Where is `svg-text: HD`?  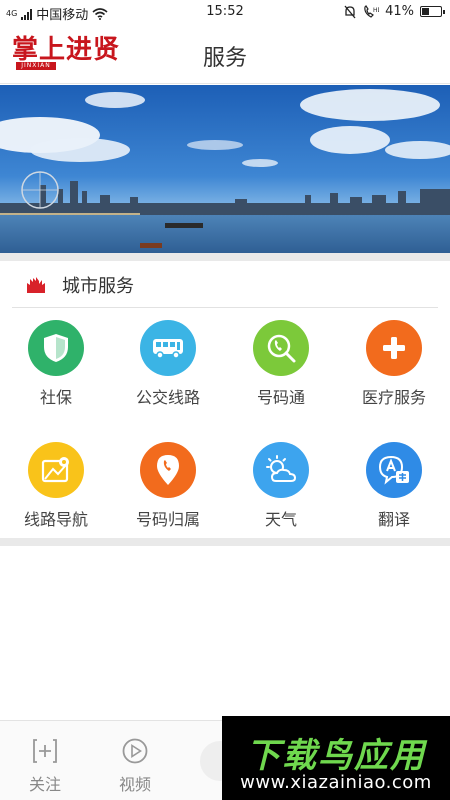
svg-text: HD is located at coordinates (376, 10).